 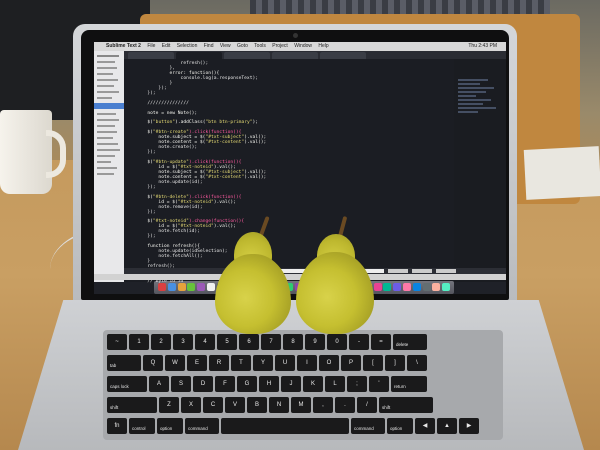 What do you see at coordinates (293, 342) in the screenshot?
I see `key-8: 8` at bounding box center [293, 342].